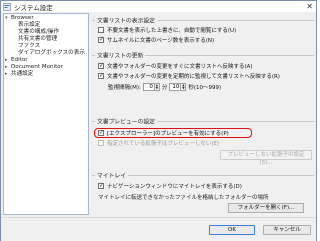 The image size is (320, 241). What do you see at coordinates (46, 46) in the screenshot?
I see `tree-item-fax: ファクス` at bounding box center [46, 46].